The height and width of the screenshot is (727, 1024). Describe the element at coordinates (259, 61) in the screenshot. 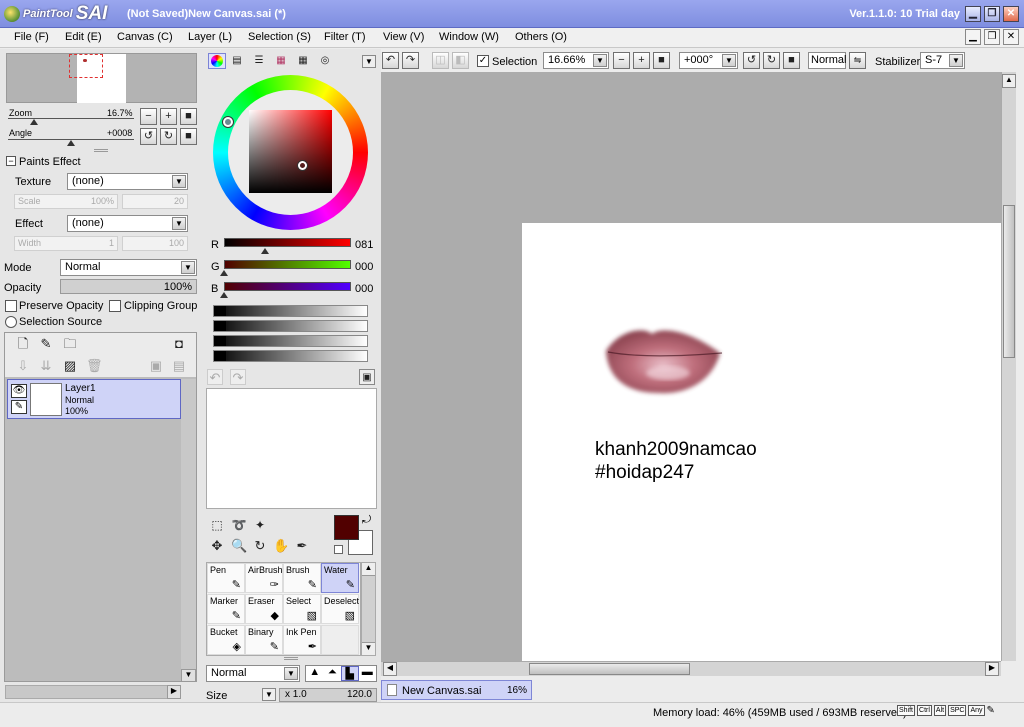

I see `hsv-slider-tab-icon: ☰` at that location.